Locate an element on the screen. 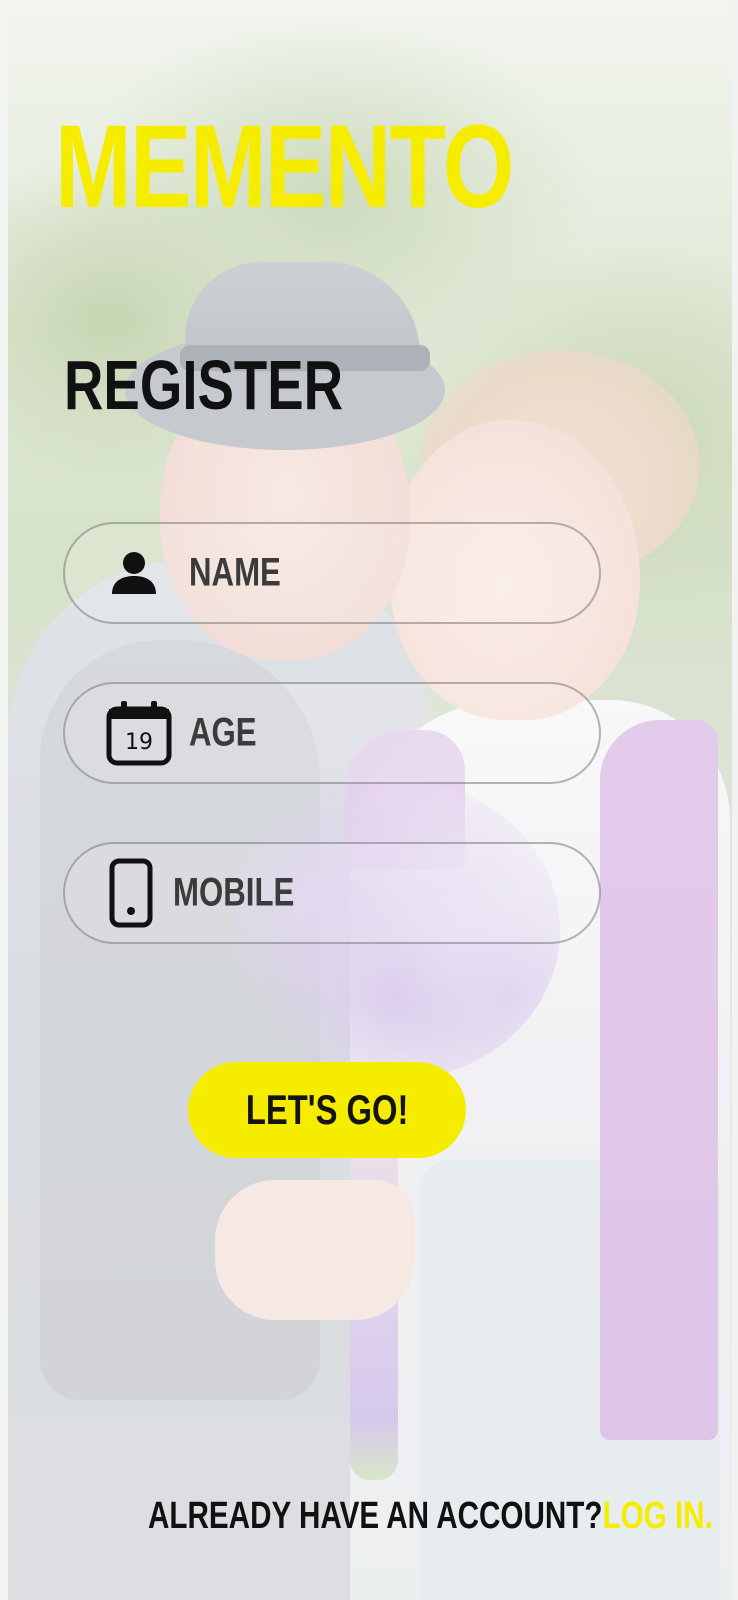  login-prompt: ALREADY HAVE AN ACCOUNT?LOG IN. is located at coordinates (430, 1516).